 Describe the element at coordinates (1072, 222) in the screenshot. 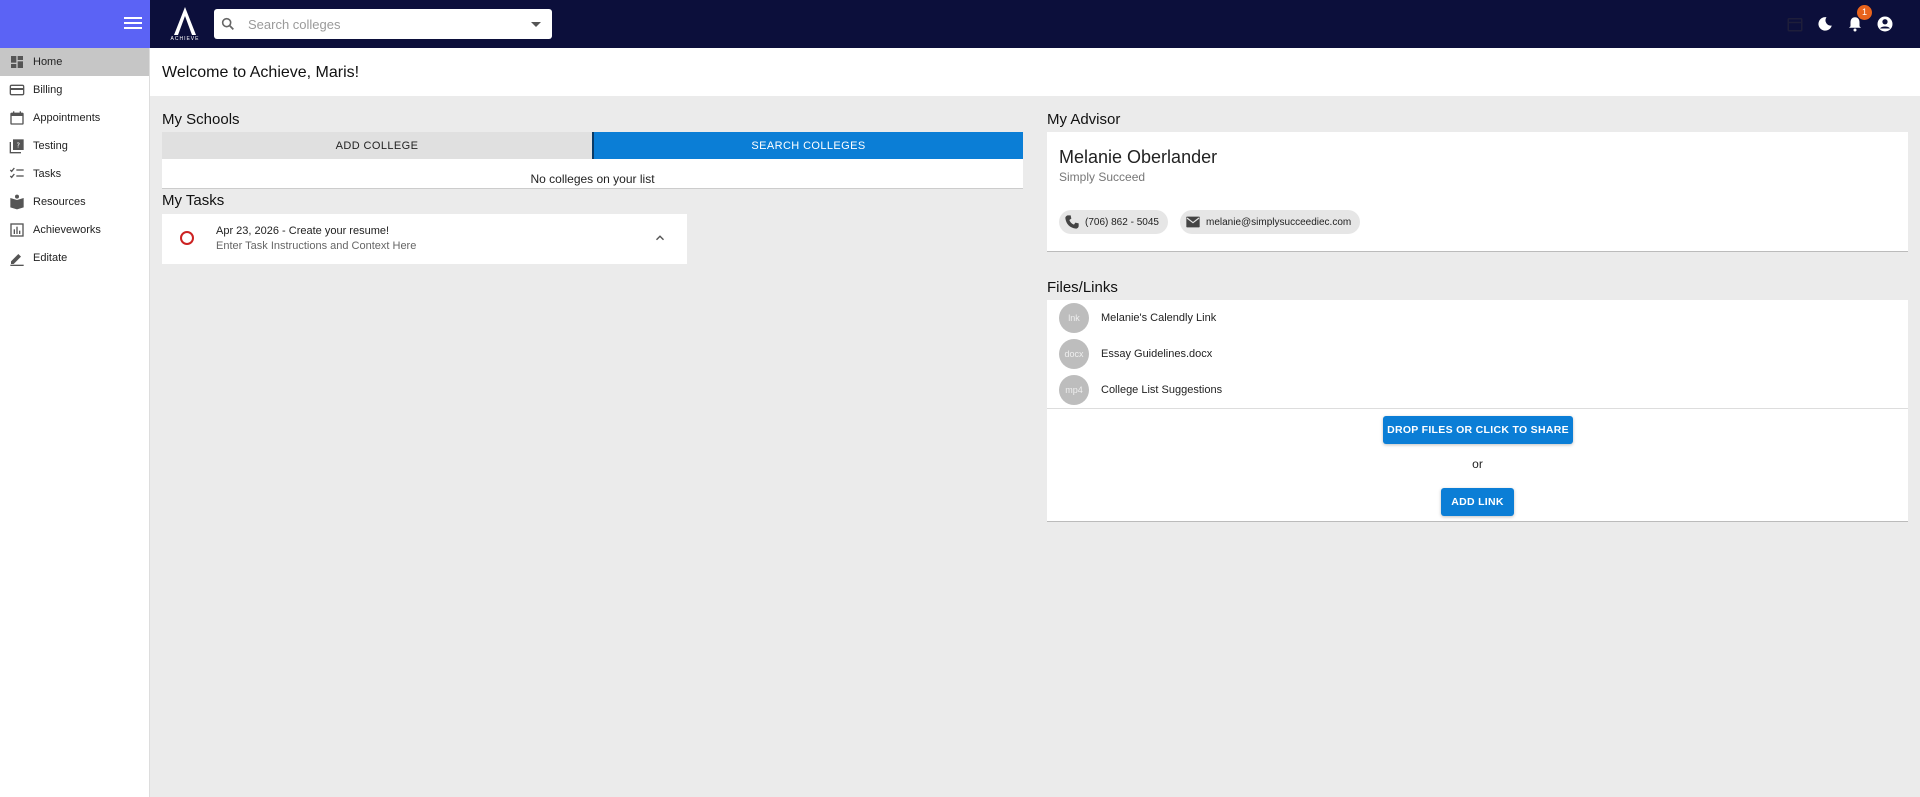

I see `phone-icon` at that location.